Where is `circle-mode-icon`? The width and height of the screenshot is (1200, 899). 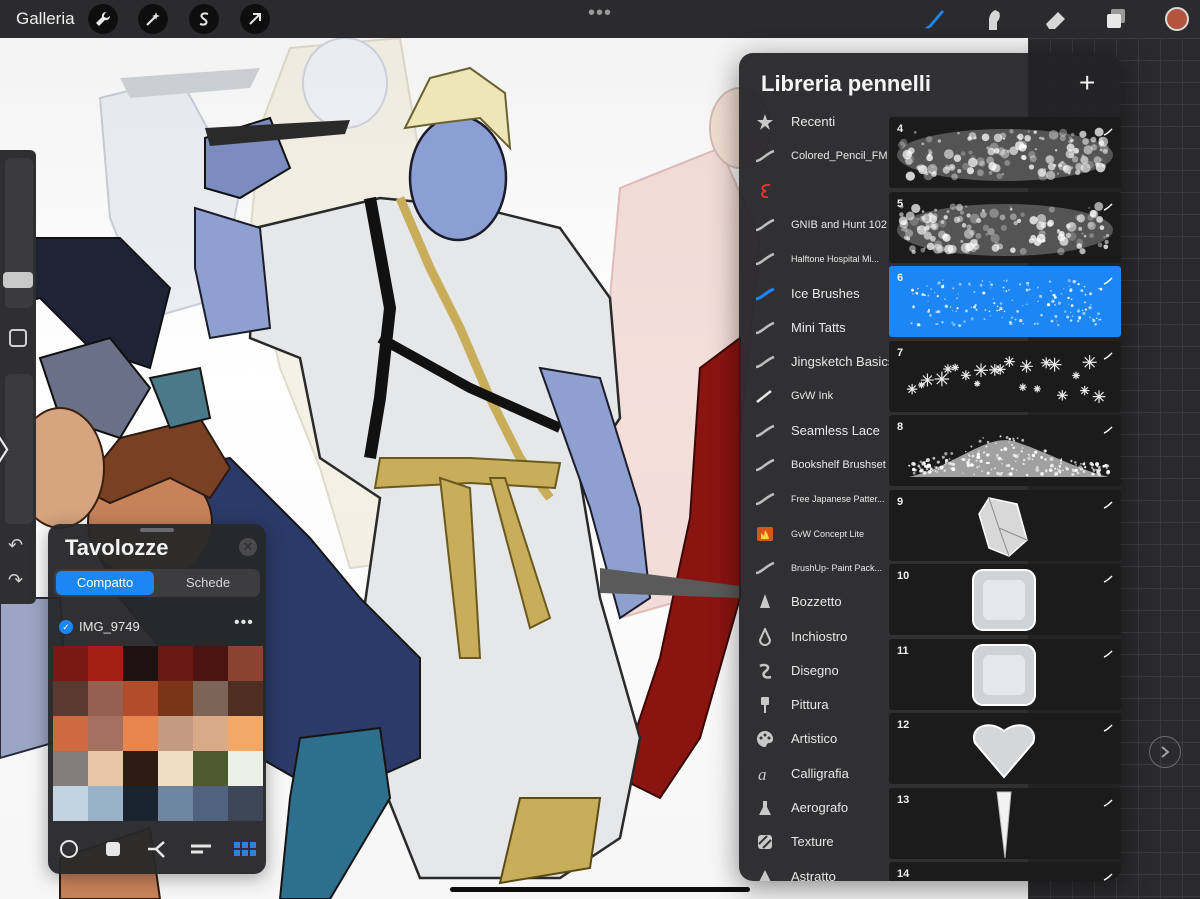 circle-mode-icon is located at coordinates (69, 849).